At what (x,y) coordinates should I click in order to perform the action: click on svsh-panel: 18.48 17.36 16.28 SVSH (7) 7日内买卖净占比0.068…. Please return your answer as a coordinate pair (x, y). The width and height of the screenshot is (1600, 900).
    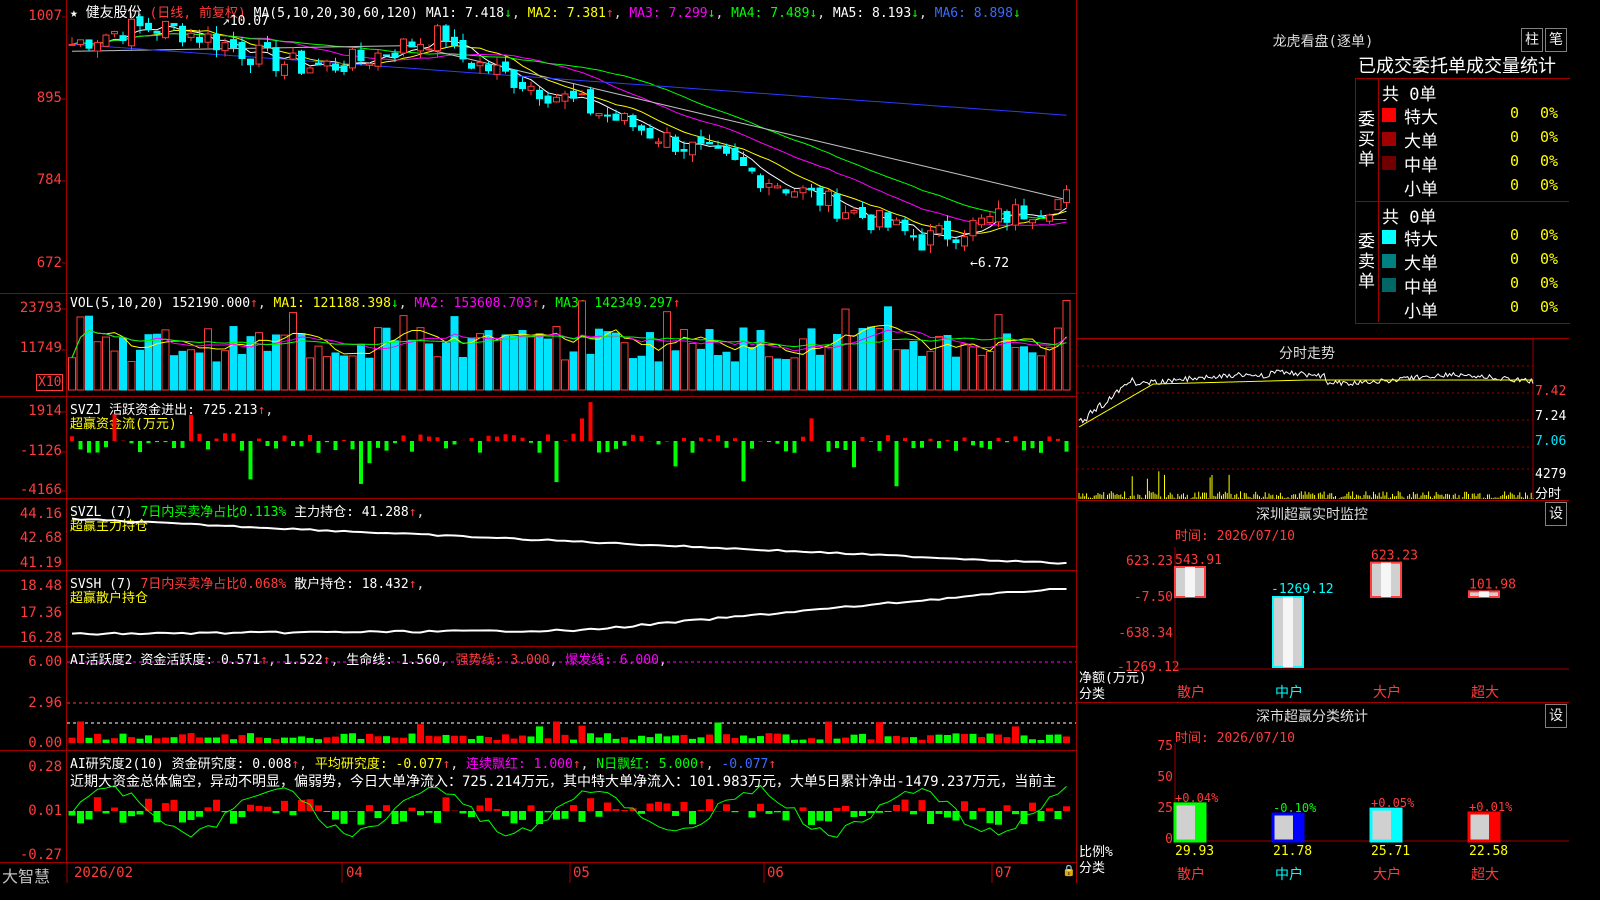
    Looking at the image, I should click on (538, 608).